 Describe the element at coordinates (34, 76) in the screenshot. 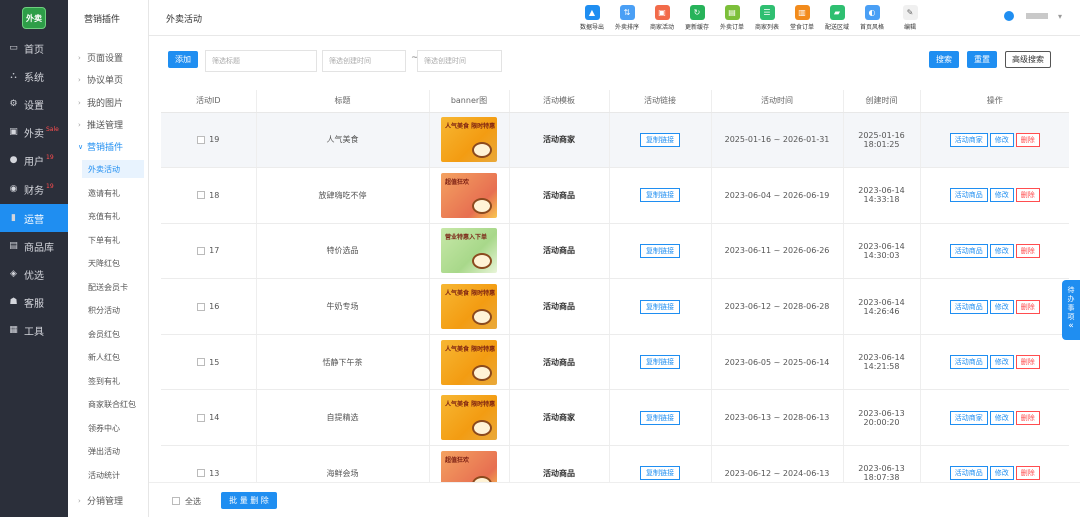

I see `nav-item-1: ⛬ 系统` at that location.